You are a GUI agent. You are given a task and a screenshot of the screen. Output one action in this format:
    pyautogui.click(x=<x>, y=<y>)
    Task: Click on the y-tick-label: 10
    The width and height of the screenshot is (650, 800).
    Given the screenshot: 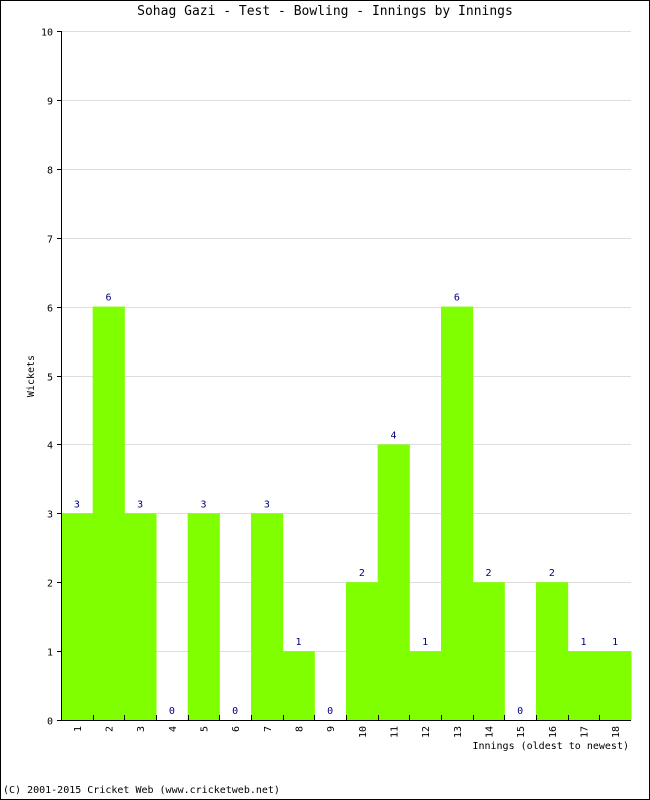 What is the action you would take?
    pyautogui.click(x=47, y=33)
    